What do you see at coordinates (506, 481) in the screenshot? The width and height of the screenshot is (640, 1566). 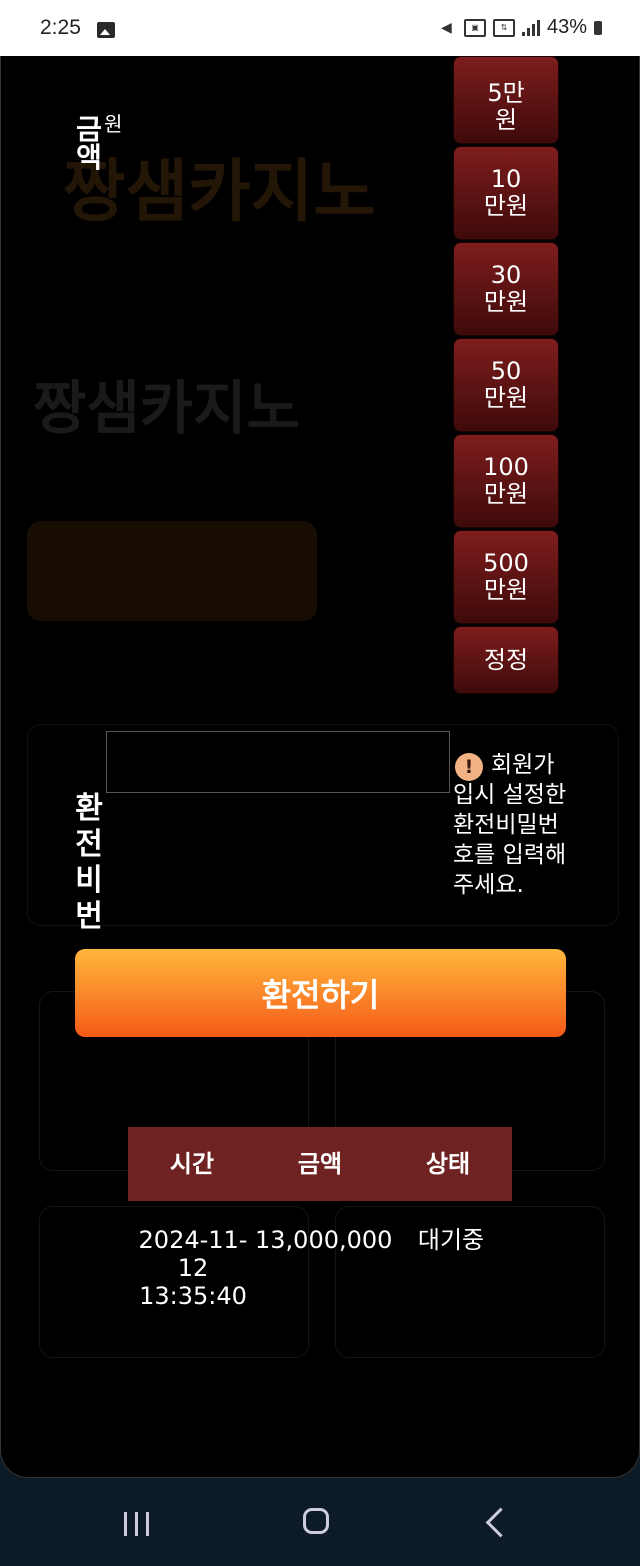 I see `amount-button-100man: 100 만원` at bounding box center [506, 481].